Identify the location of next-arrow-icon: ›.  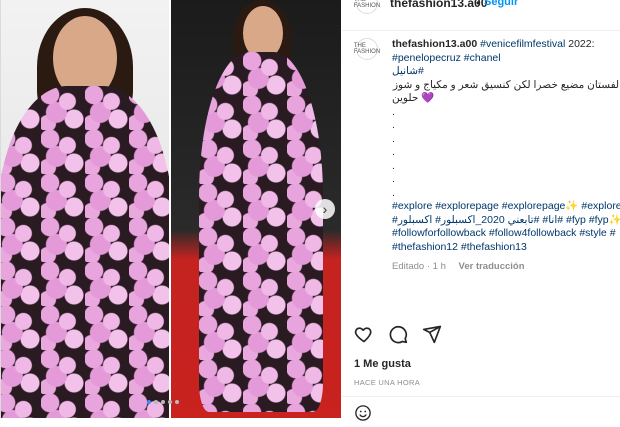
(325, 209).